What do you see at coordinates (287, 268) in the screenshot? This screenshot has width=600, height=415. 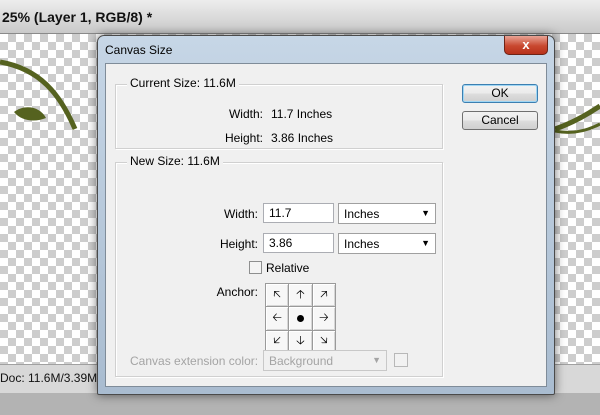 I see `relative-label: Relative` at bounding box center [287, 268].